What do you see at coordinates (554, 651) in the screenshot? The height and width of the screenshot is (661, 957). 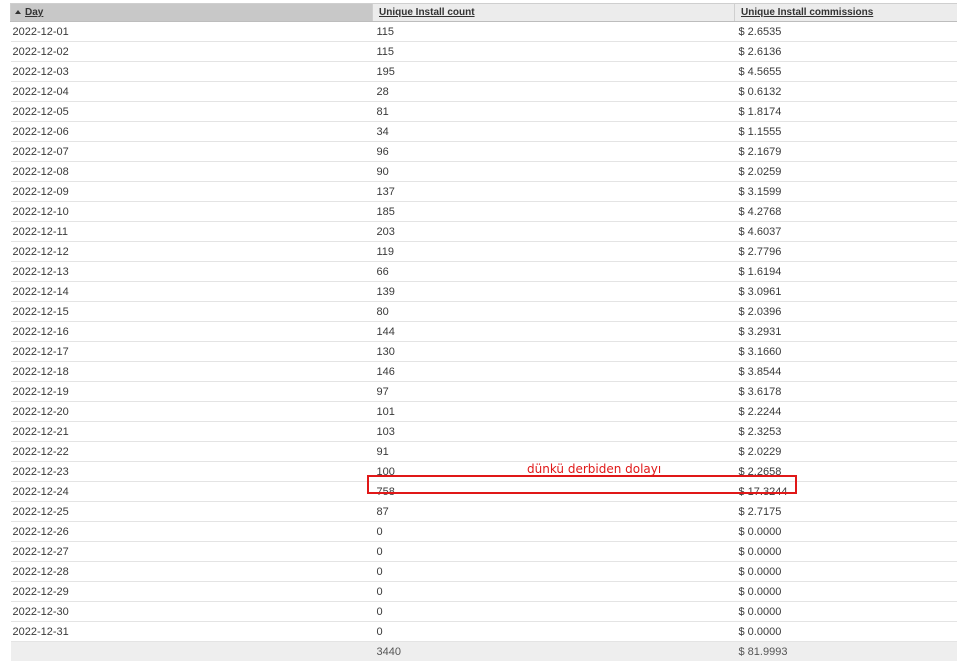 I see `total-count: 3440` at bounding box center [554, 651].